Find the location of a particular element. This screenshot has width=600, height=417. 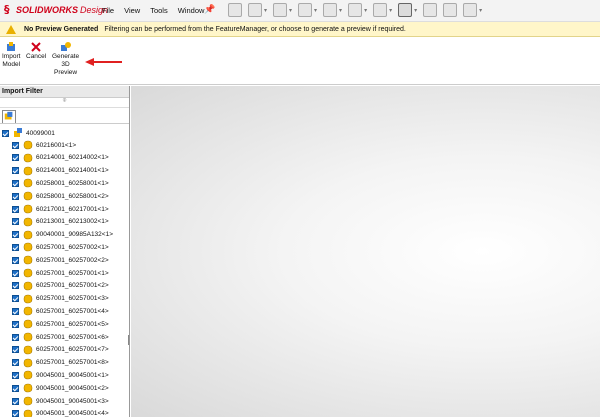

tree-item: 60214001_60214001<1> is located at coordinates (60, 171).